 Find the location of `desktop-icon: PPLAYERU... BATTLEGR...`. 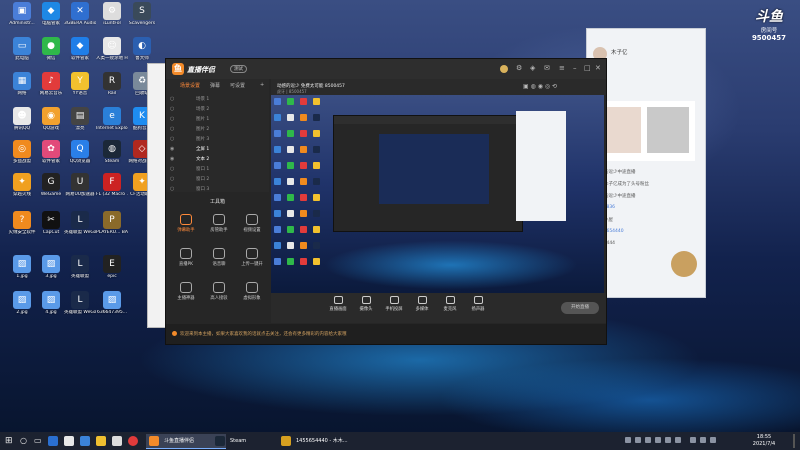

desktop-icon: PPLAYERU... BATTLEGR... is located at coordinates (112, 223).